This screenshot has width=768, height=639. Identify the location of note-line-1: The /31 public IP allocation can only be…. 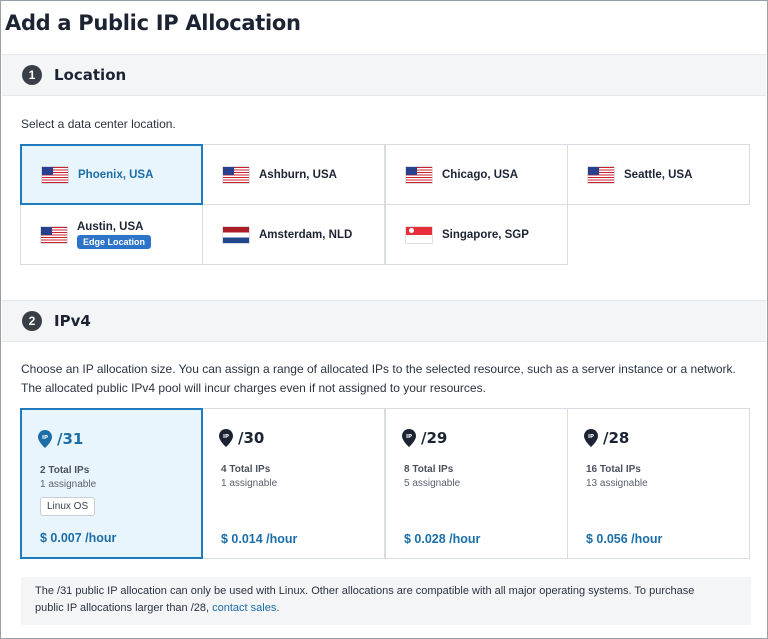
(365, 591).